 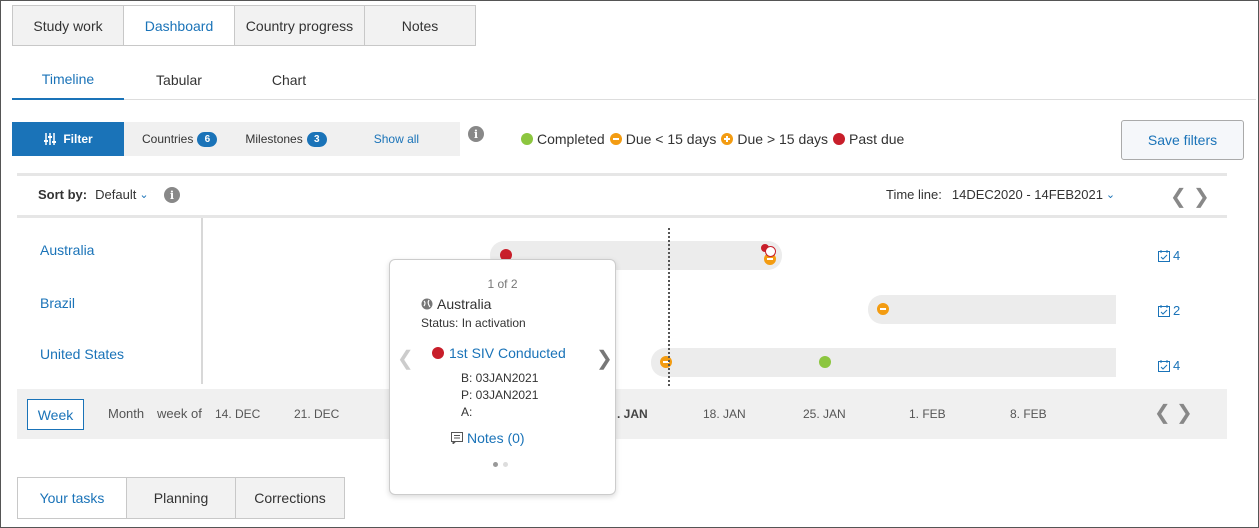 What do you see at coordinates (115, 194) in the screenshot?
I see `sort-select: Default` at bounding box center [115, 194].